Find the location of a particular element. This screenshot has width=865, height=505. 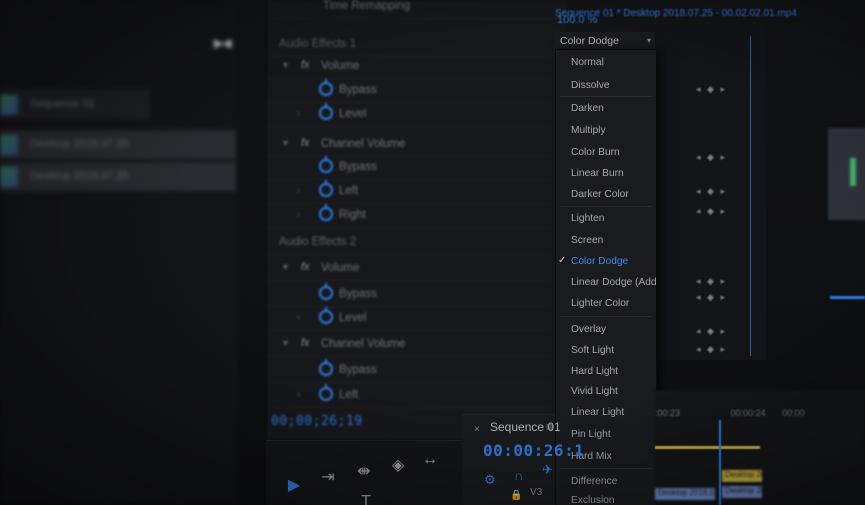

menu-item-label: Color Dodge is located at coordinates (600, 261).